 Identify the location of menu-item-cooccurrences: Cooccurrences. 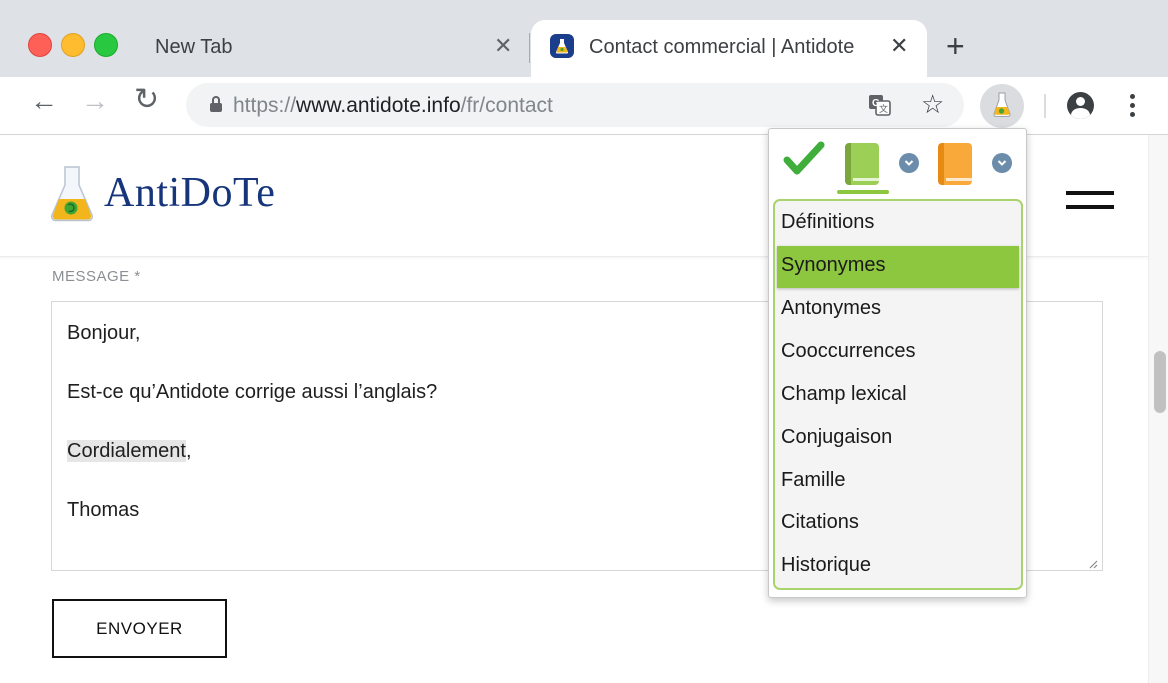
(848, 351).